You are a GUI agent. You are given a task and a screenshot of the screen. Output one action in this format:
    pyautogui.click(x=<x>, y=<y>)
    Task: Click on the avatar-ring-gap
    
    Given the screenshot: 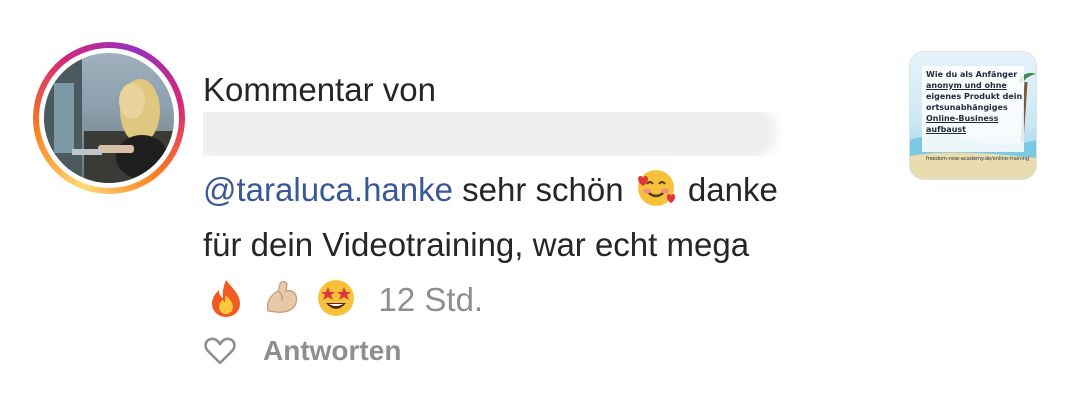 What is the action you would take?
    pyautogui.click(x=109, y=118)
    